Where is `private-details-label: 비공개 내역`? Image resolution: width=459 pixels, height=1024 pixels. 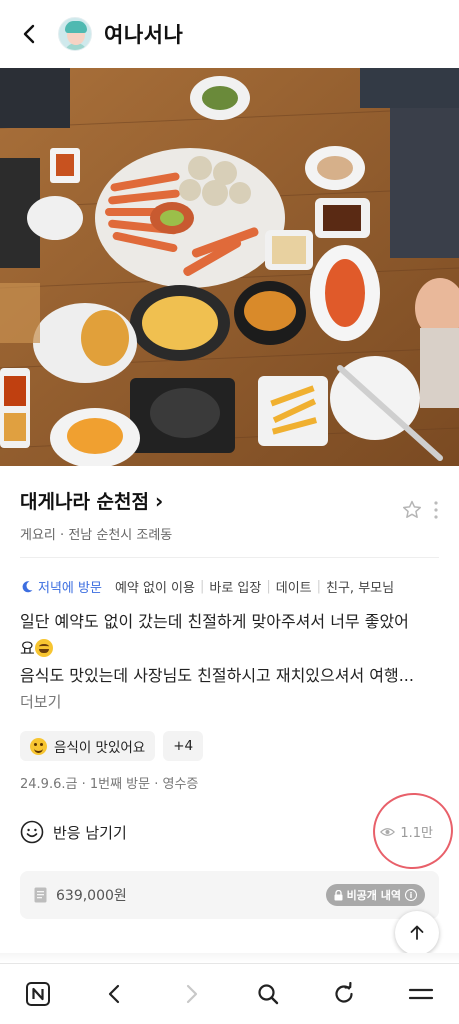
private-details-label: 비공개 내역 is located at coordinates (373, 895).